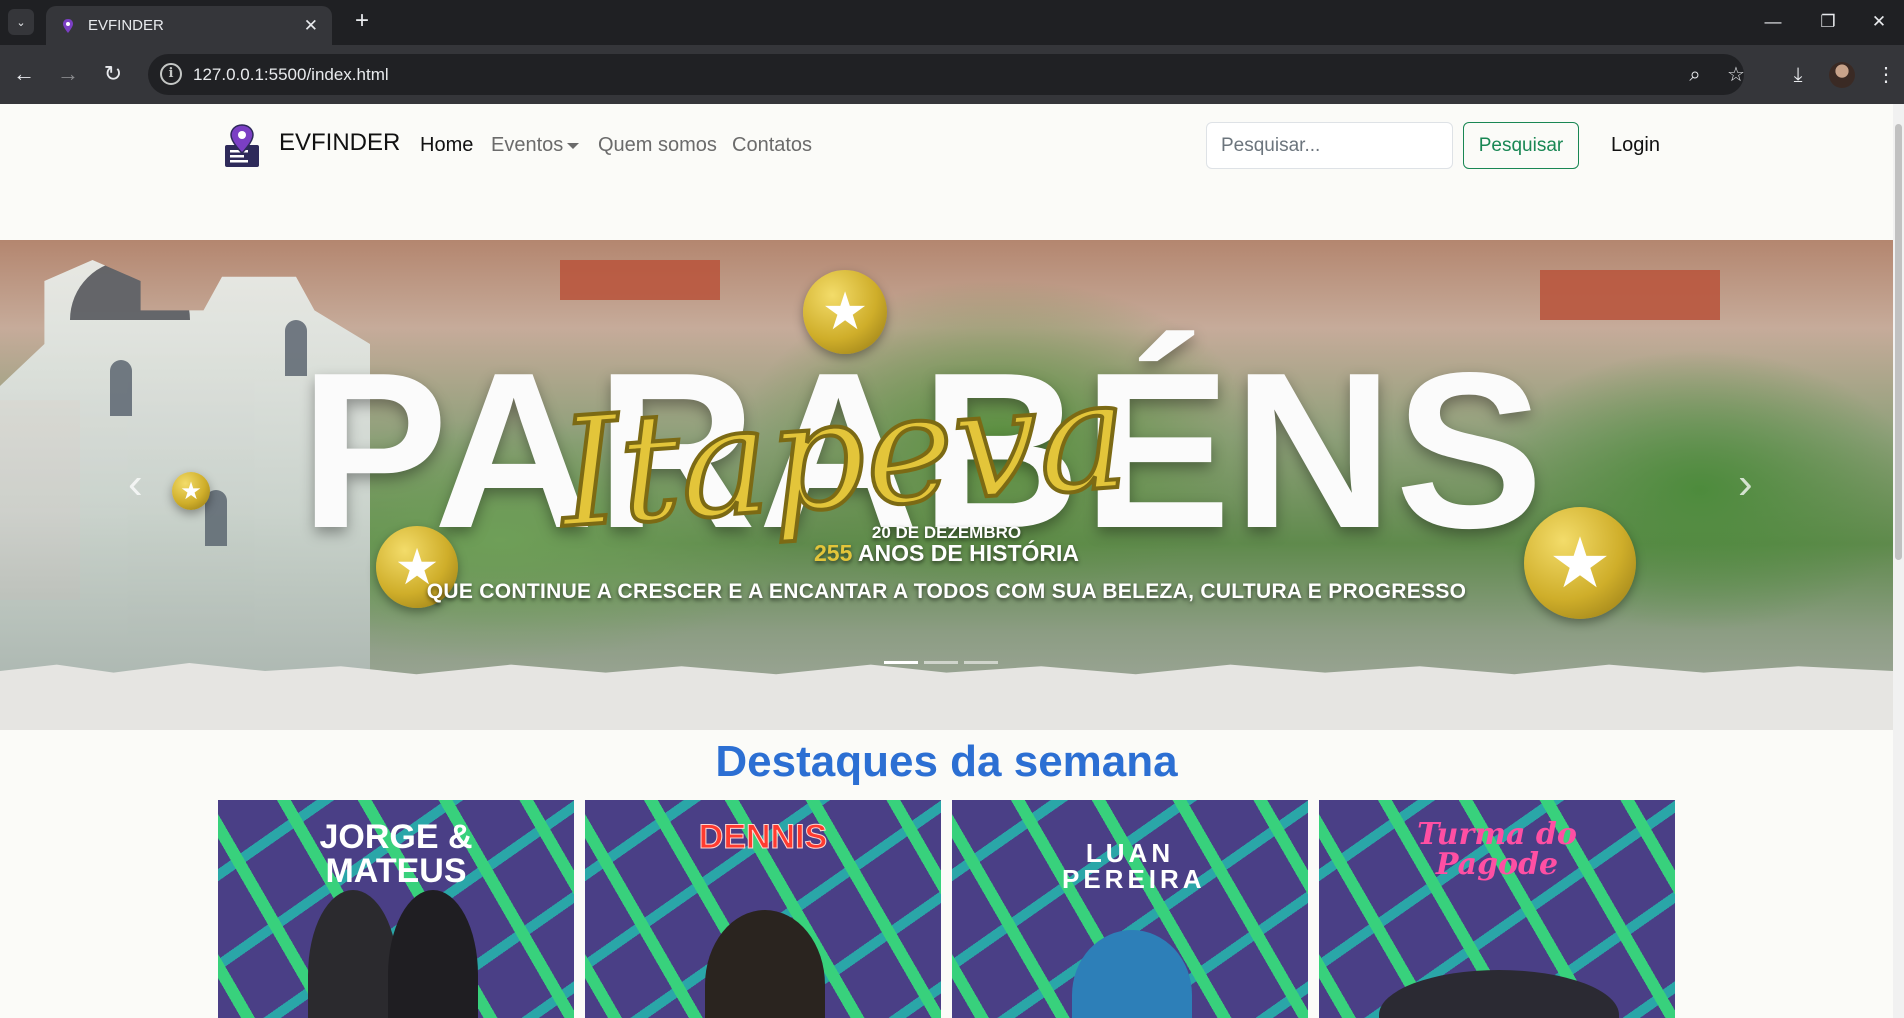  I want to click on download-icon: ⤓, so click(1798, 75).